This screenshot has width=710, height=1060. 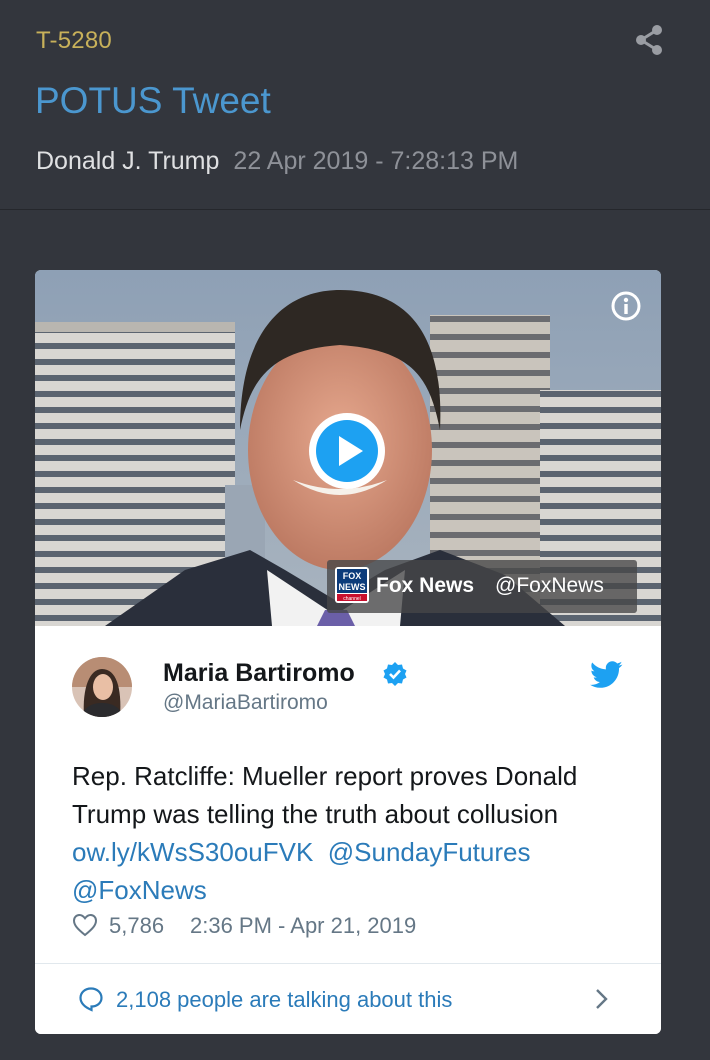 I want to click on conversation-text: 2,108 people are talking about this, so click(x=284, y=999).